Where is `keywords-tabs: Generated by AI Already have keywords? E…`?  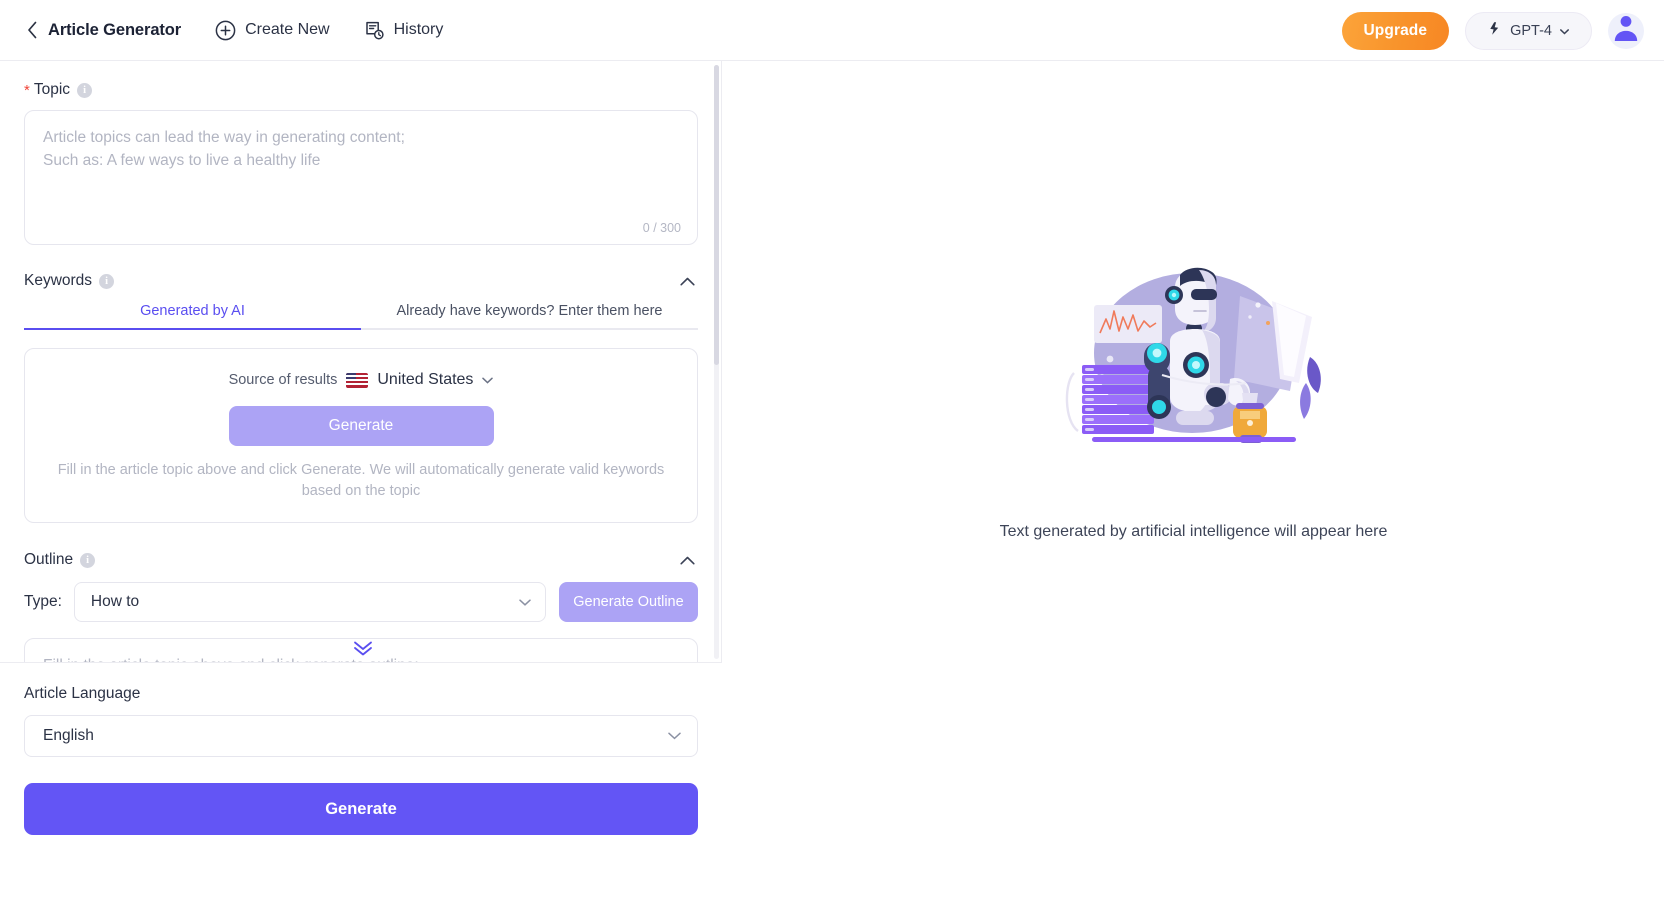 keywords-tabs: Generated by AI Already have keywords? E… is located at coordinates (361, 316).